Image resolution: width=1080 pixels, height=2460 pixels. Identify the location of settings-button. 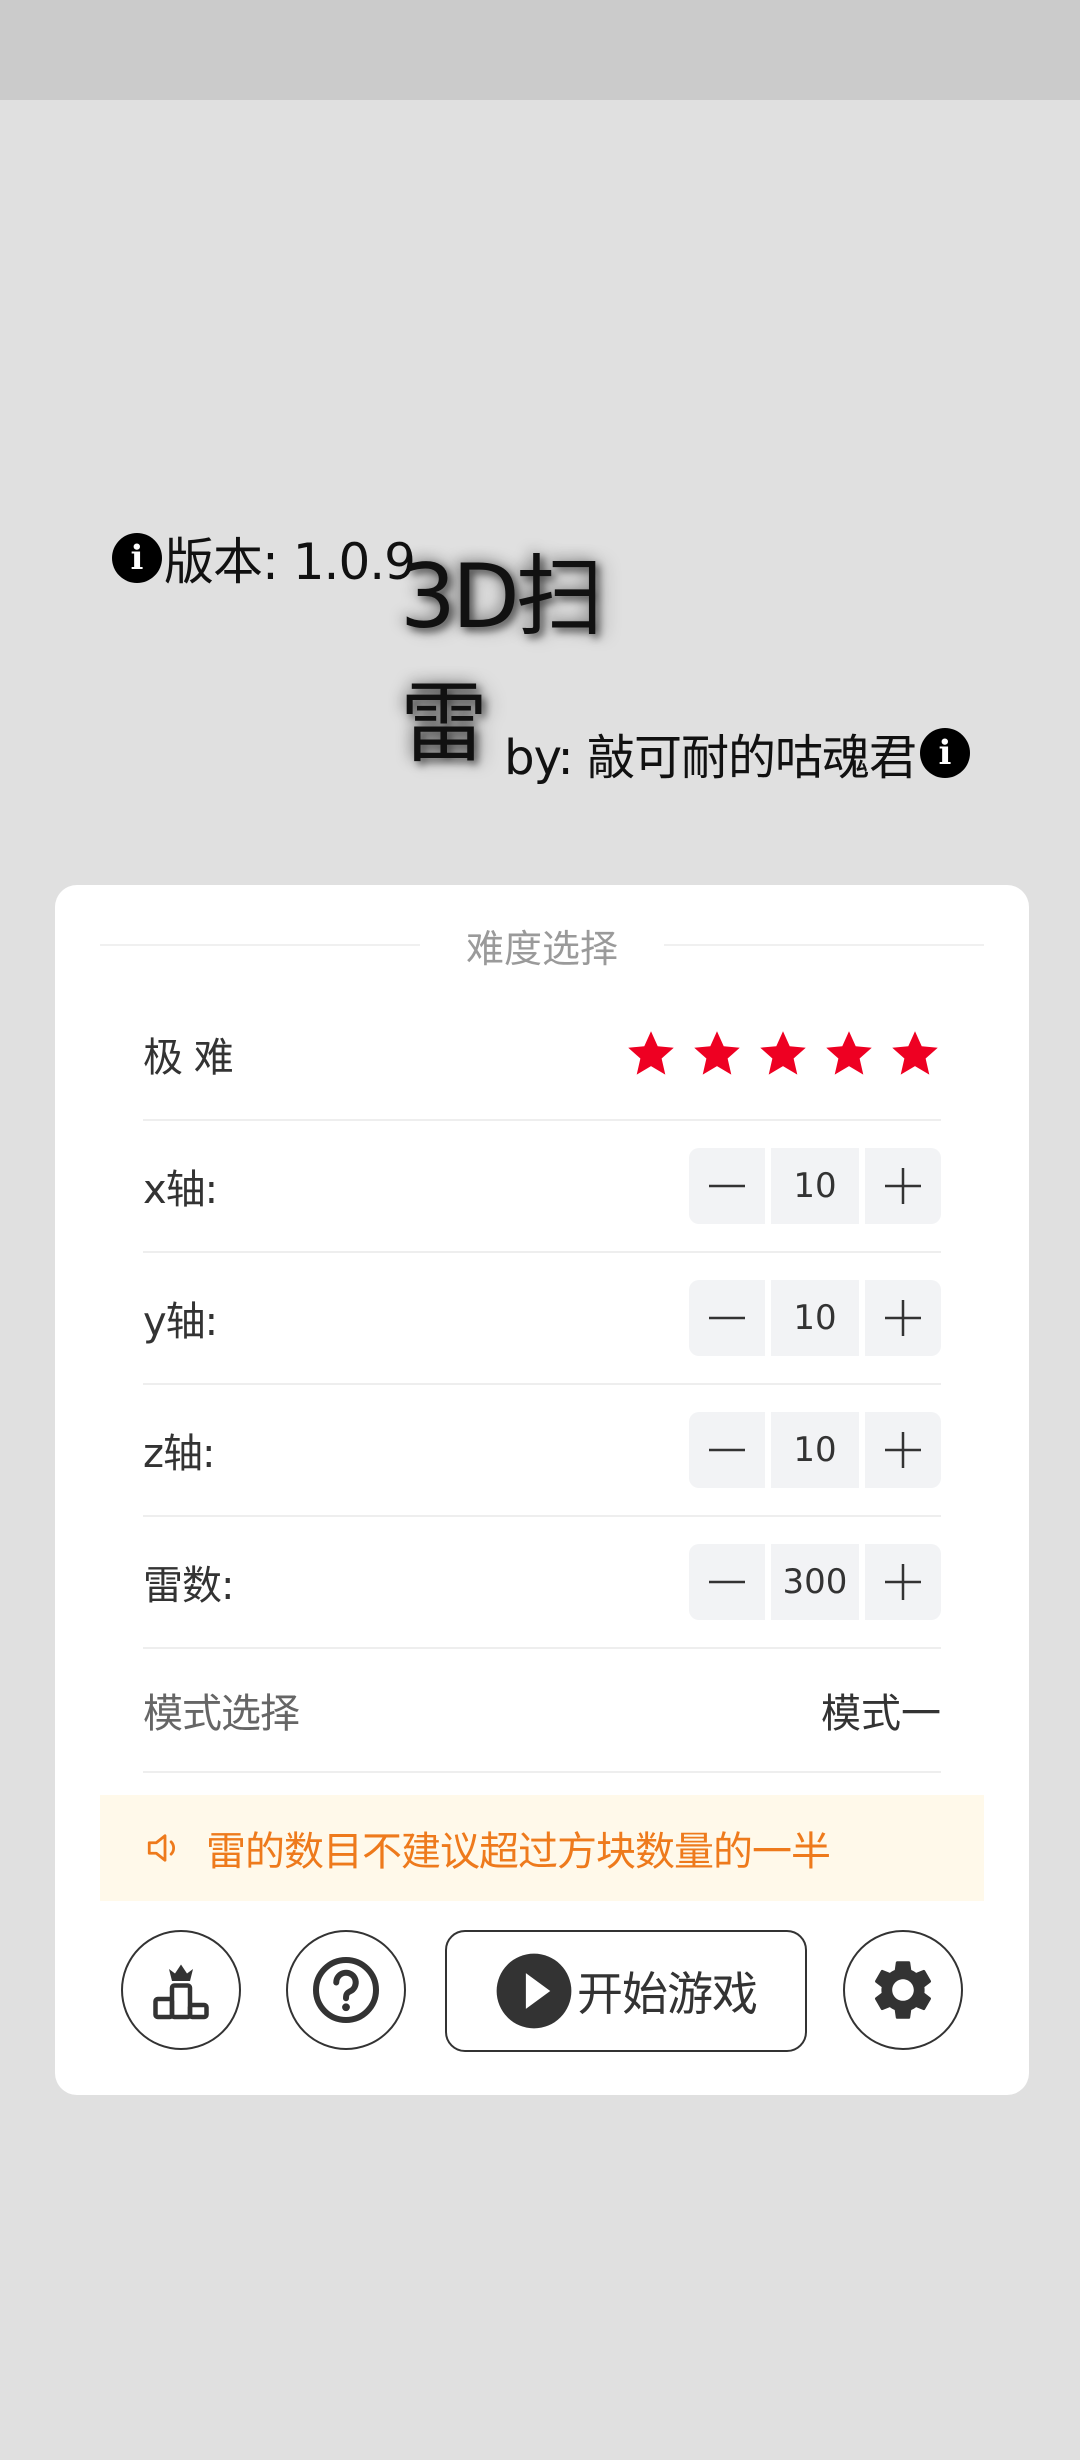
(903, 1990).